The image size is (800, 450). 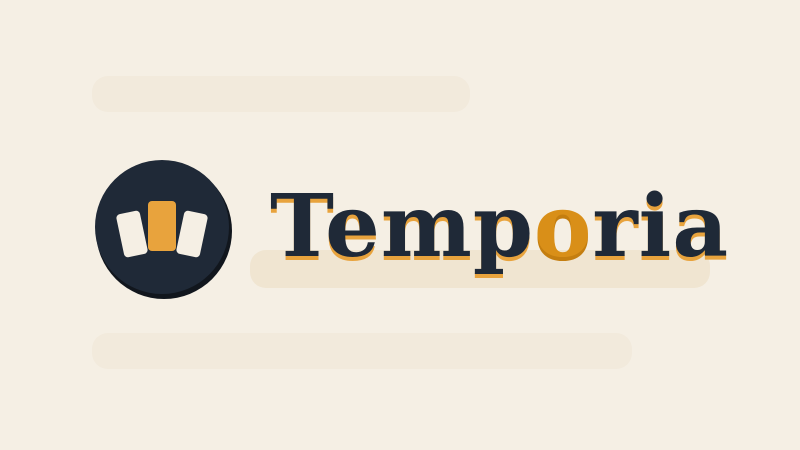 What do you see at coordinates (164, 228) in the screenshot?
I see `cards-icon` at bounding box center [164, 228].